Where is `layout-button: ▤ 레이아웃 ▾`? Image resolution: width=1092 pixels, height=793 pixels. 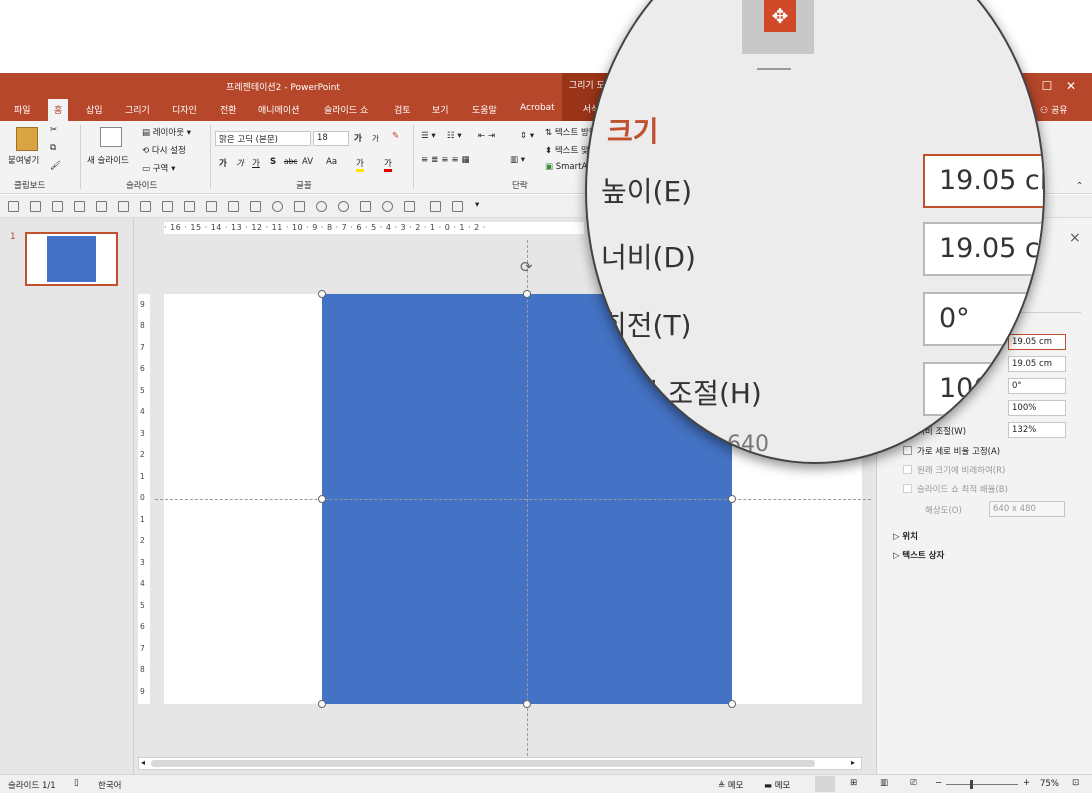 layout-button: ▤ 레이아웃 ▾ is located at coordinates (166, 132).